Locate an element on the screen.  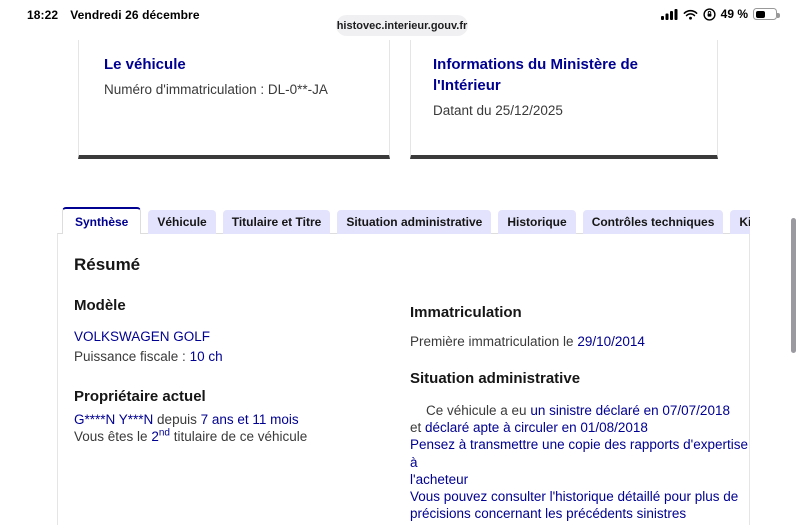
clock-date: Vendredi 26 décembre is located at coordinates (135, 15).